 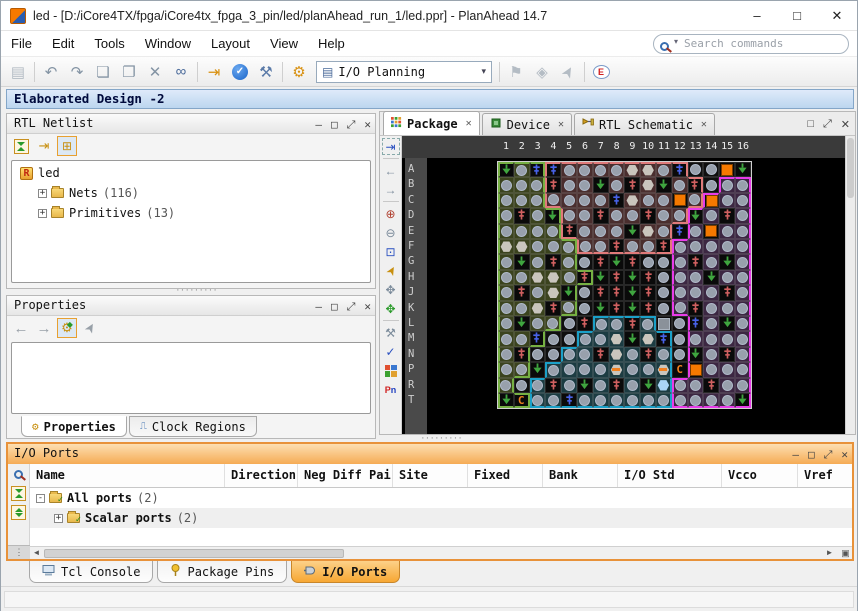 What do you see at coordinates (74, 426) in the screenshot?
I see `tab-properties: ⚙ Properties` at bounding box center [74, 426].